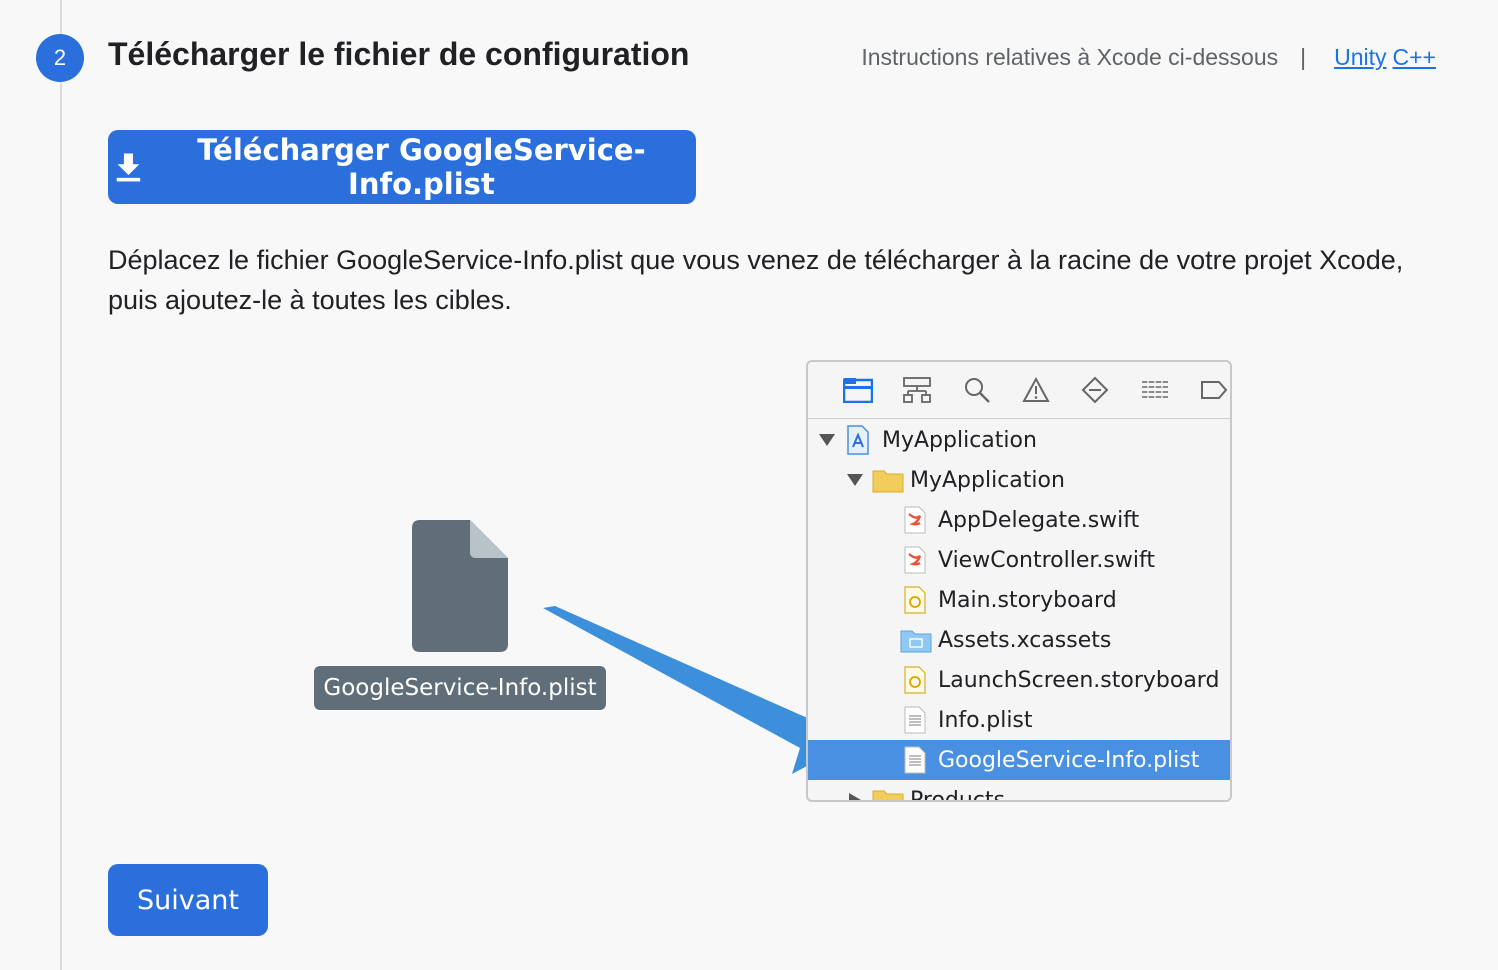 The width and height of the screenshot is (1498, 970). Describe the element at coordinates (916, 390) in the screenshot. I see `hierarchy-icon` at that location.